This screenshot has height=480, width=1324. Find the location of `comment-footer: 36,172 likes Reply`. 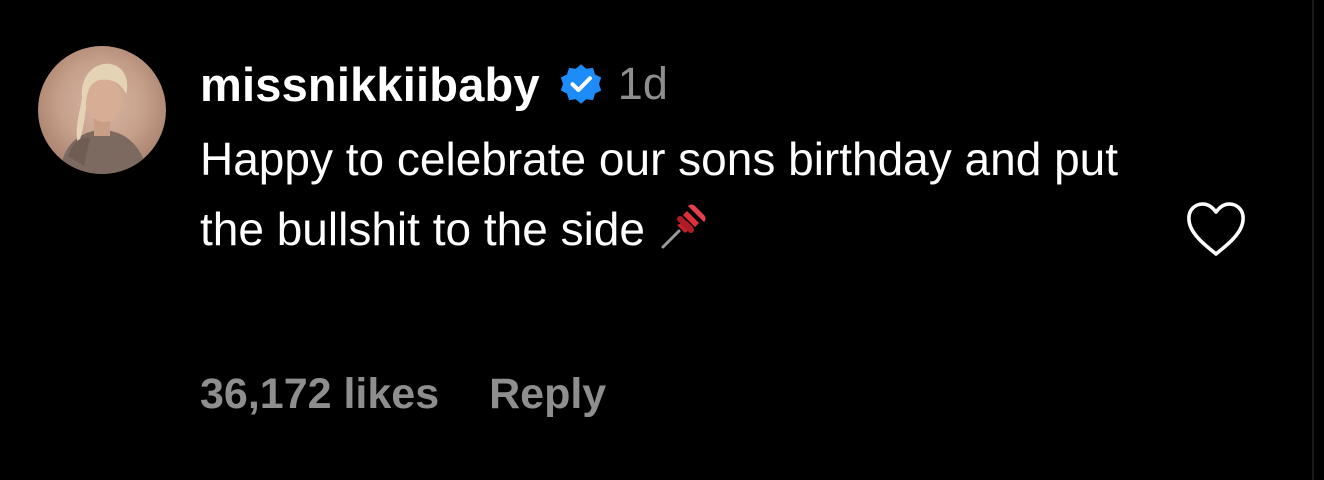

comment-footer: 36,172 likes Reply is located at coordinates (403, 394).